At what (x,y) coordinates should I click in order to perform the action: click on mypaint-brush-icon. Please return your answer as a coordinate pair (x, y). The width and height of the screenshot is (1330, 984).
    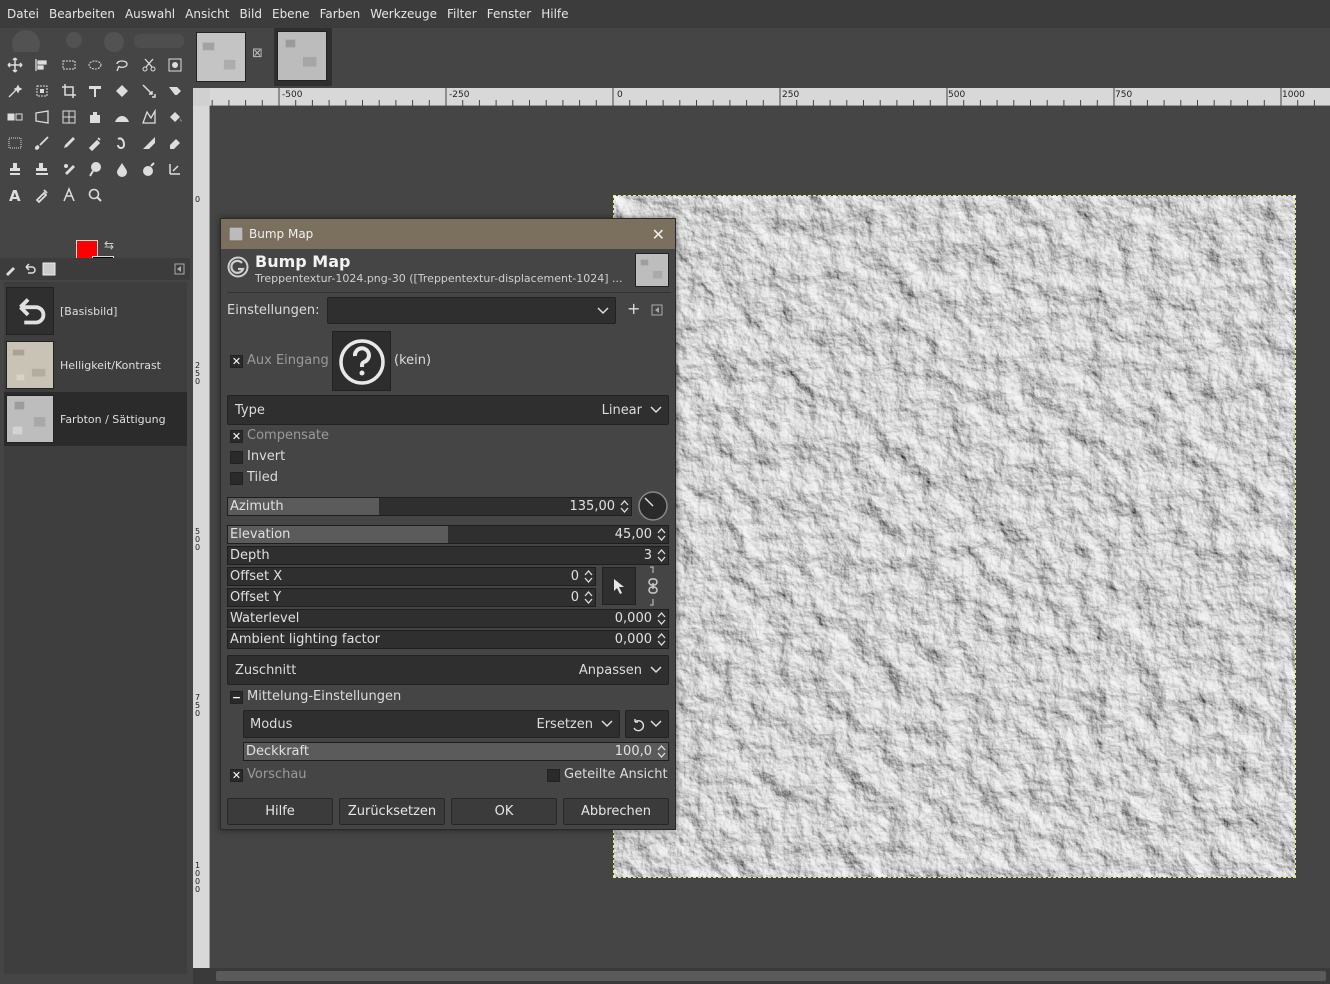
    Looking at the image, I should click on (148, 143).